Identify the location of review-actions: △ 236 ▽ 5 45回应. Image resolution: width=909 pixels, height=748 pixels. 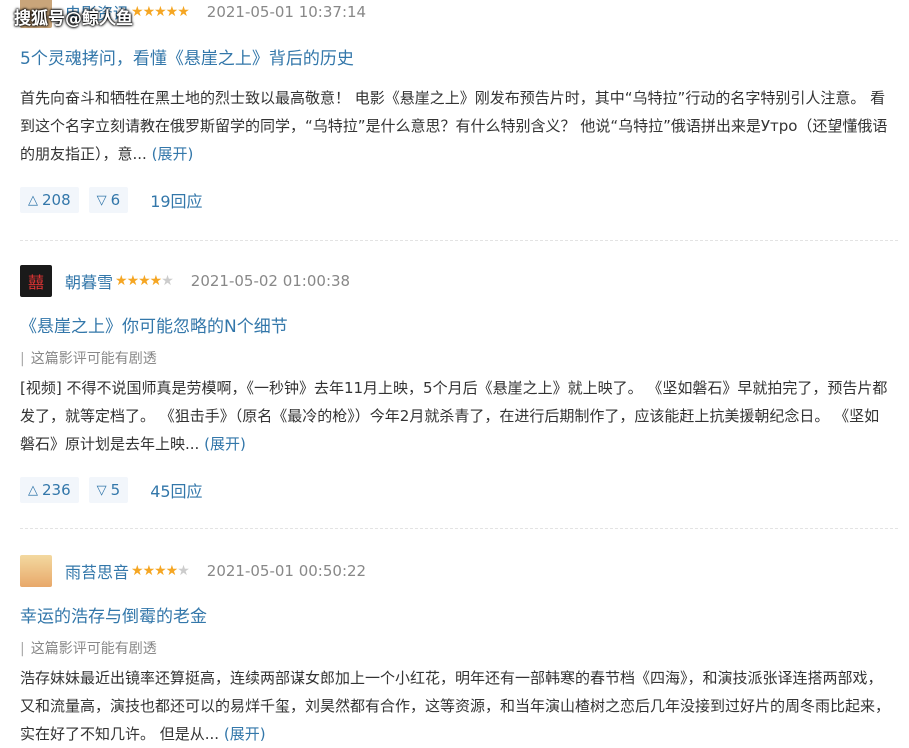
(111, 490).